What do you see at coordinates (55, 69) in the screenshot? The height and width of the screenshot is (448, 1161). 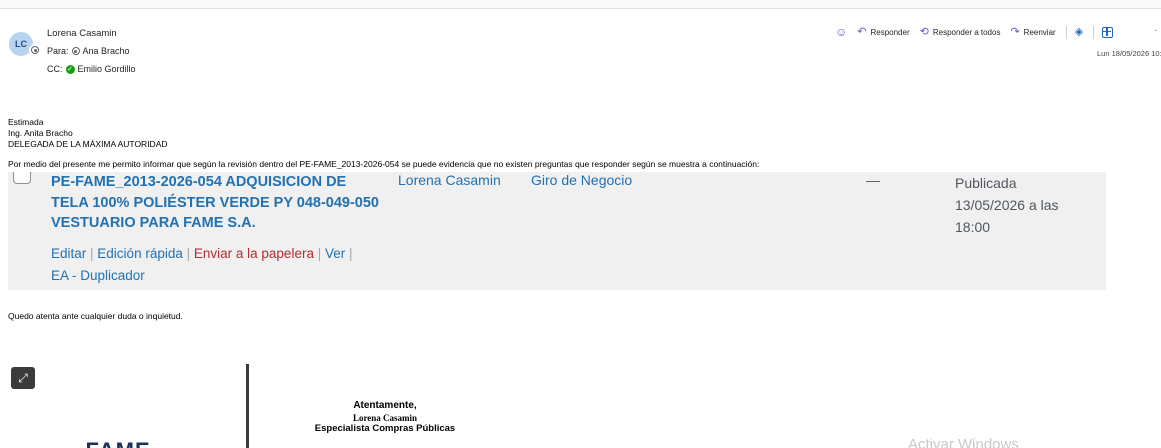 I see `cc-label: CC:` at bounding box center [55, 69].